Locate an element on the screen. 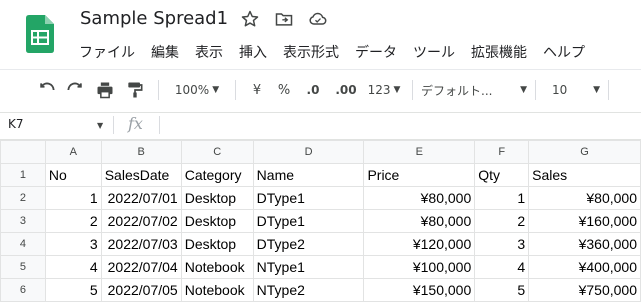  menu-data: データ is located at coordinates (376, 52).